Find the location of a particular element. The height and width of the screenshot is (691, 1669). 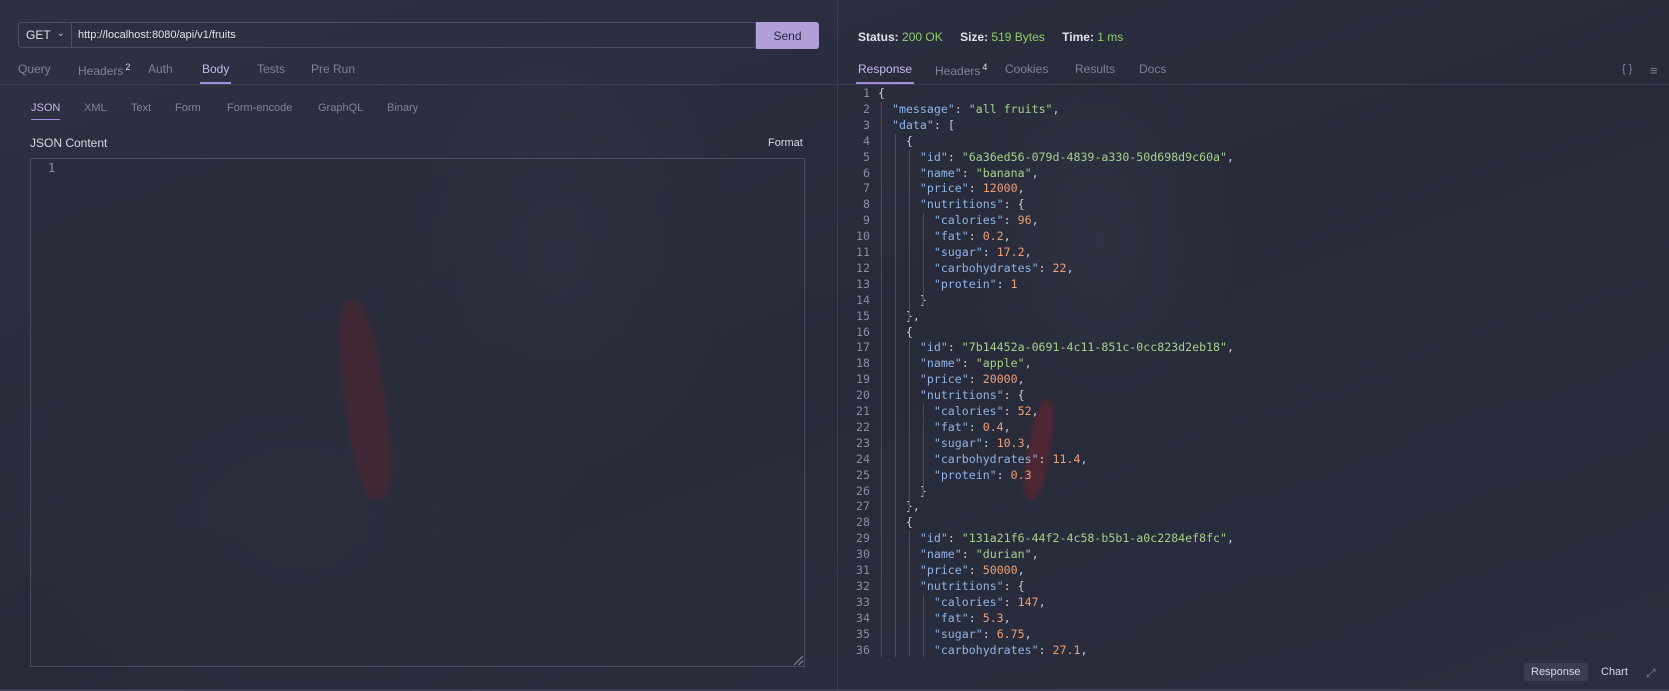

line-number: 14 is located at coordinates (863, 299).